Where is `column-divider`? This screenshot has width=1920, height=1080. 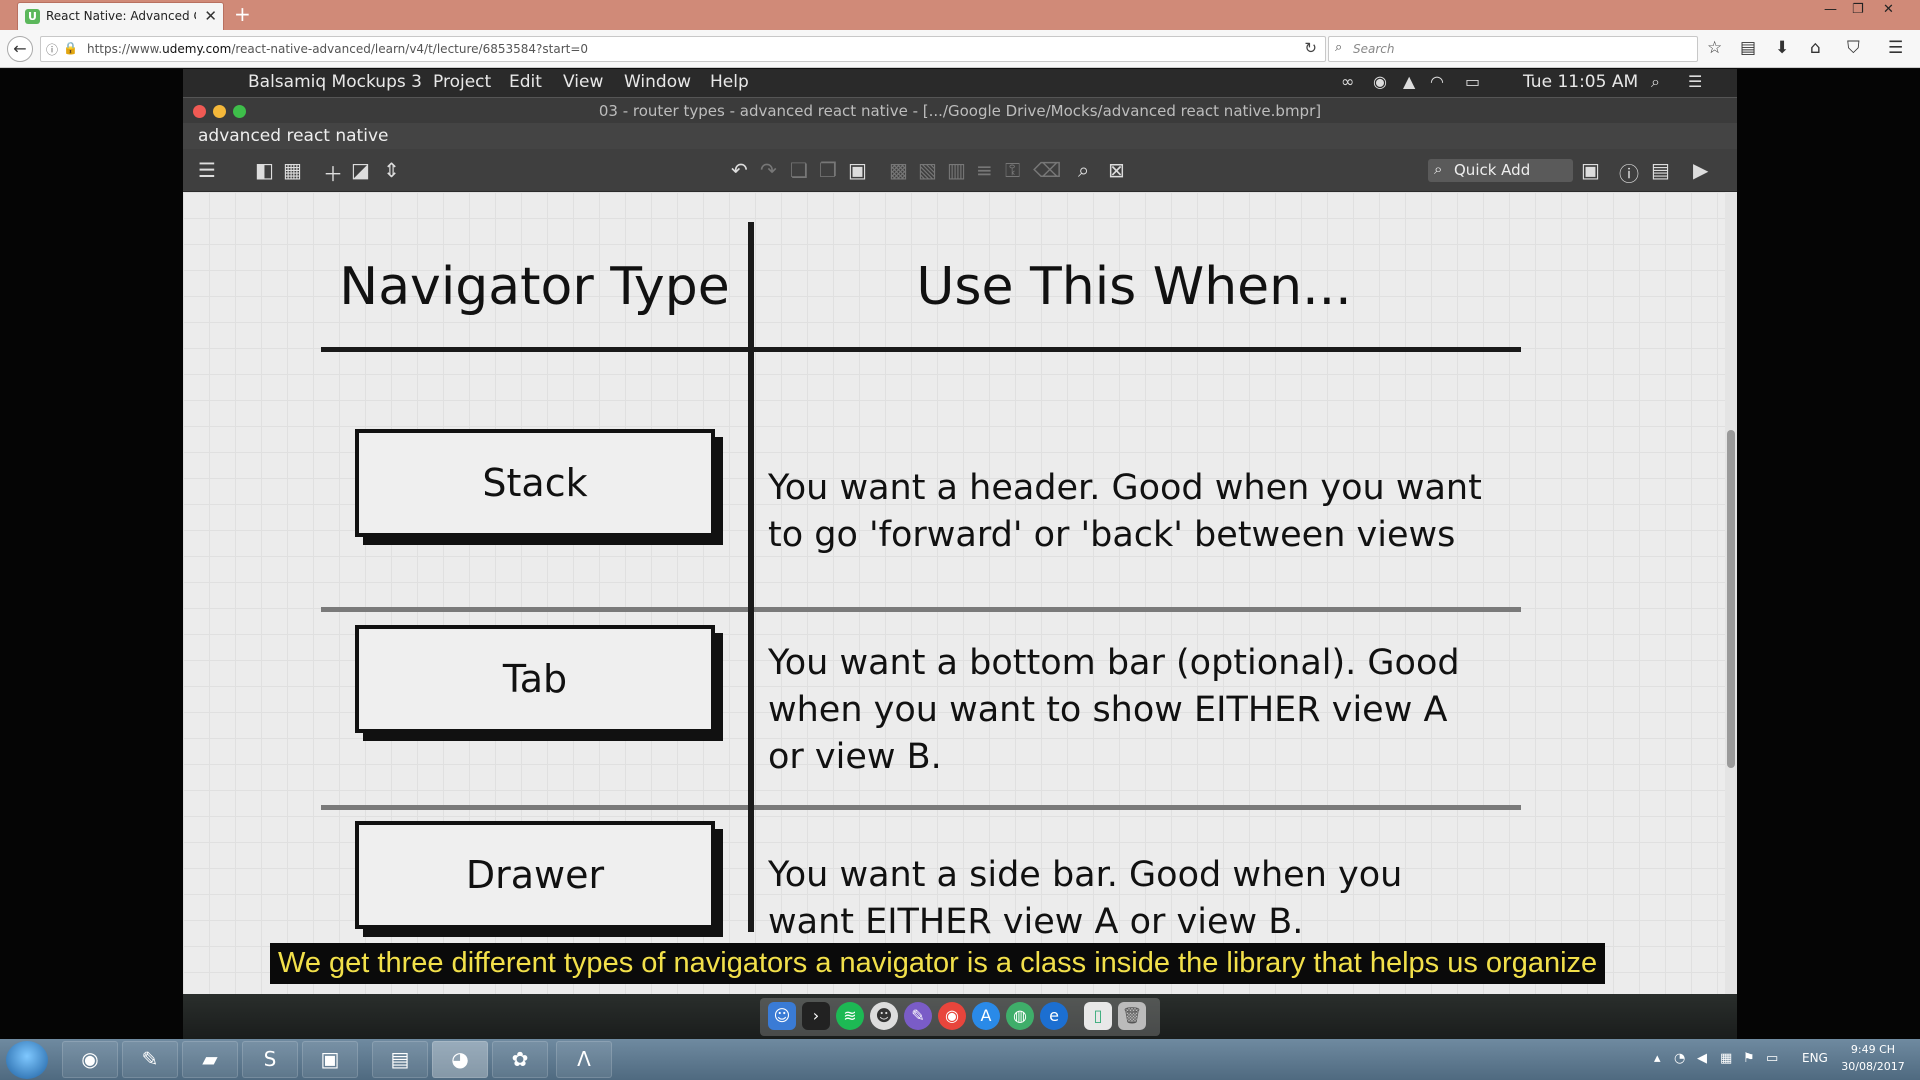 column-divider is located at coordinates (751, 577).